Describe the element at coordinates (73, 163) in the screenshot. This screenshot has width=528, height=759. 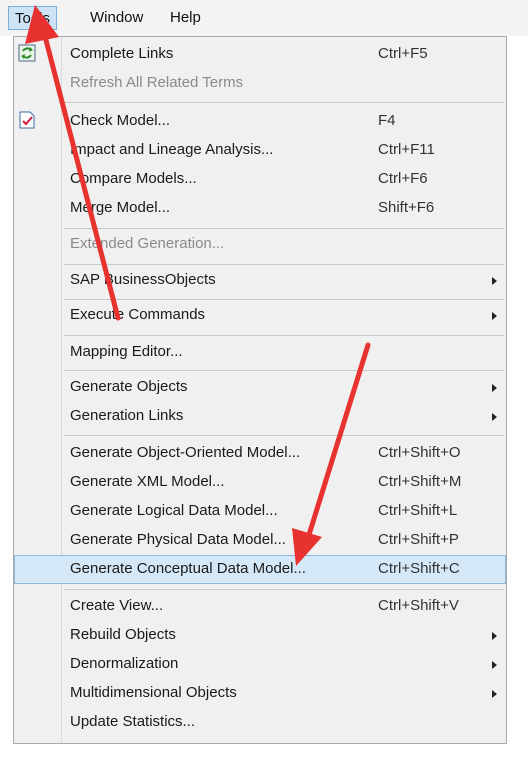
I see `annotation-arrow-to-tools` at that location.